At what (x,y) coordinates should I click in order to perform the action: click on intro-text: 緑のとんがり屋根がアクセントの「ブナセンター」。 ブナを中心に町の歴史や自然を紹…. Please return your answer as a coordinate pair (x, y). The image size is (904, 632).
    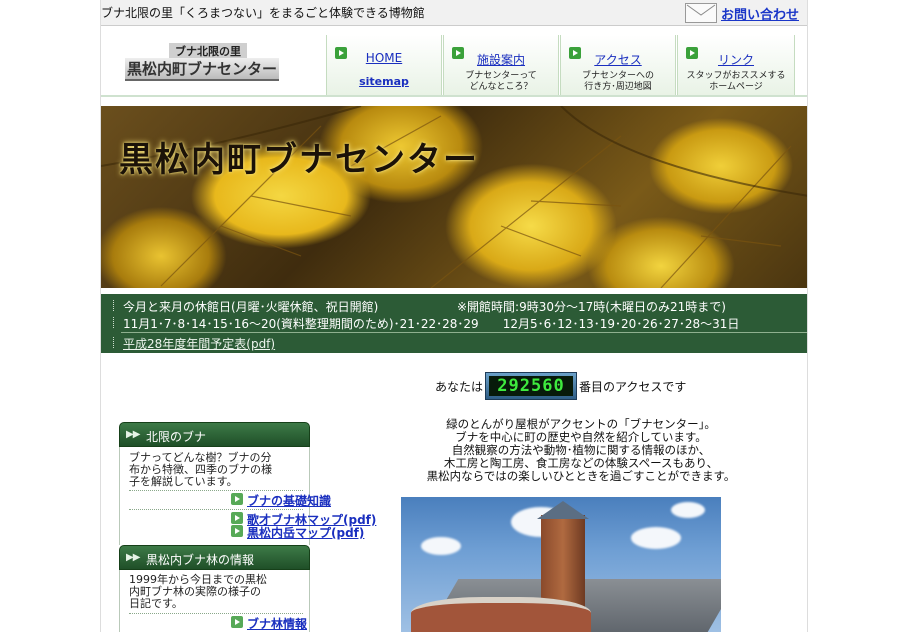
    Looking at the image, I should click on (581, 450).